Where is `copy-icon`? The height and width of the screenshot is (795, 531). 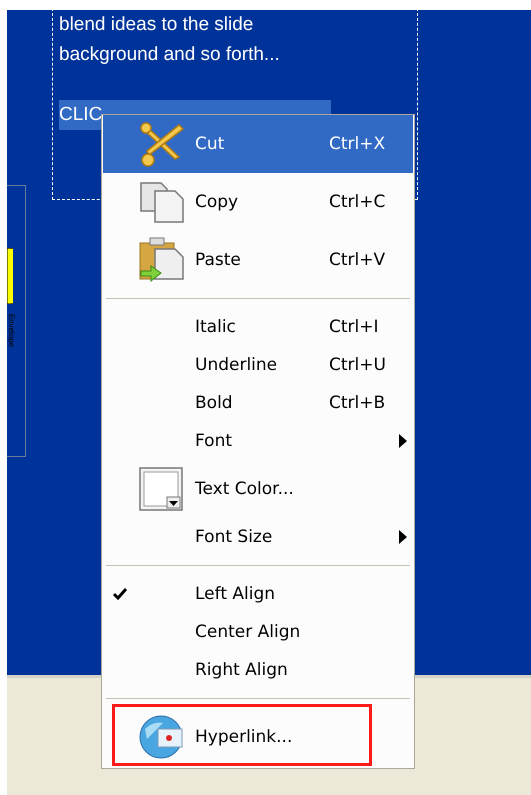
copy-icon is located at coordinates (162, 202).